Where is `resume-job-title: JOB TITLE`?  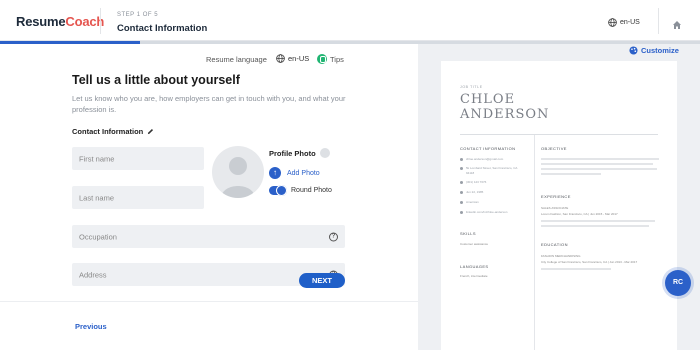
resume-job-title: JOB TITLE is located at coordinates (471, 87).